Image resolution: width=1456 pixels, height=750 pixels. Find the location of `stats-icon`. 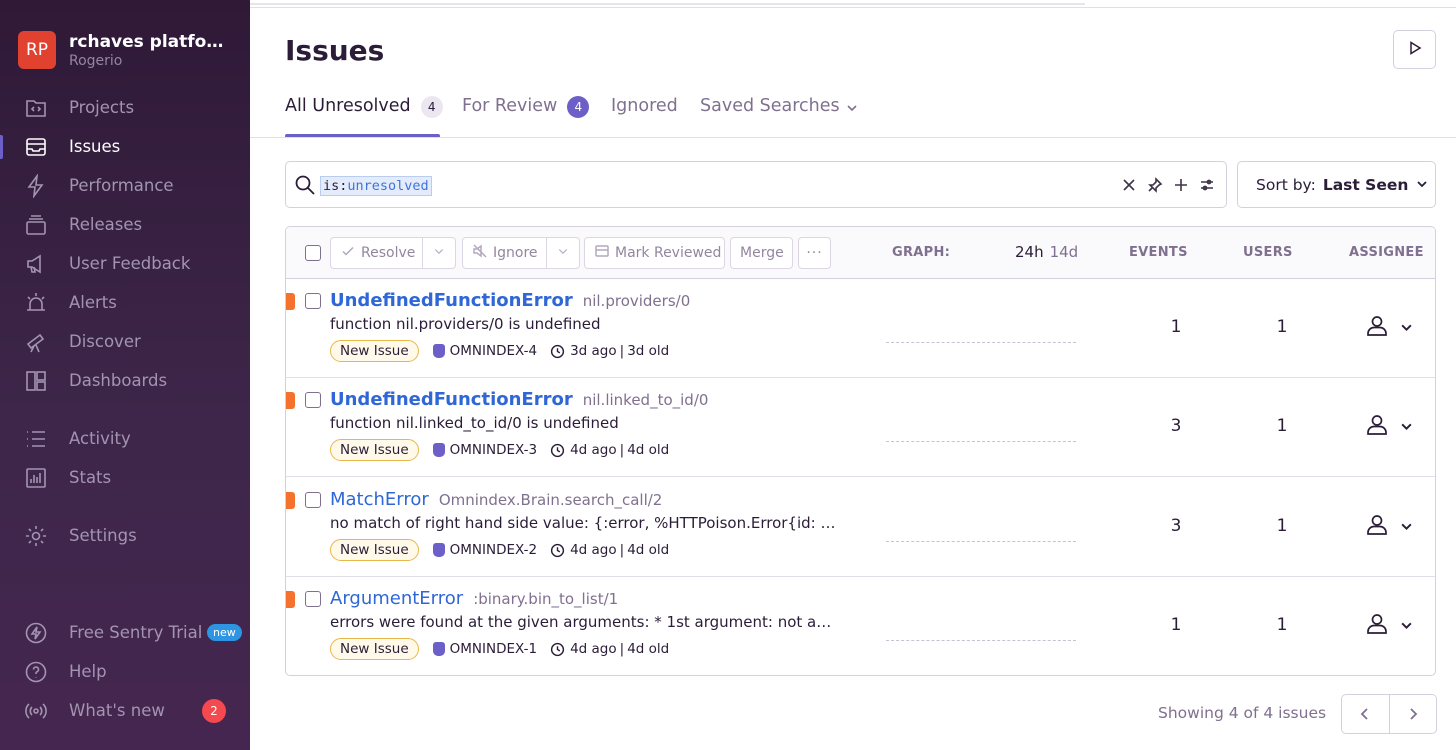

stats-icon is located at coordinates (36, 478).